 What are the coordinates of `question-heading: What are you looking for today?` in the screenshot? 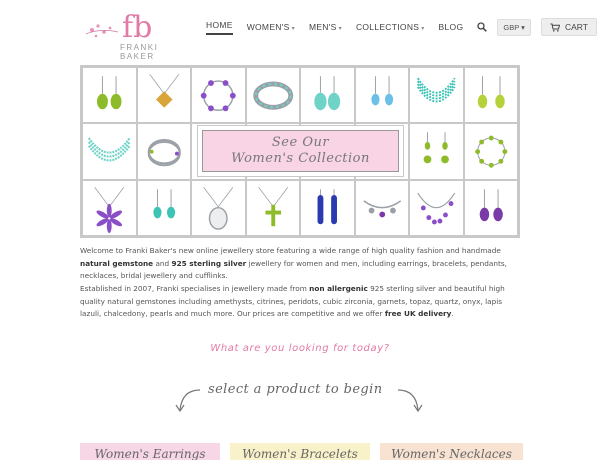 It's located at (300, 348).